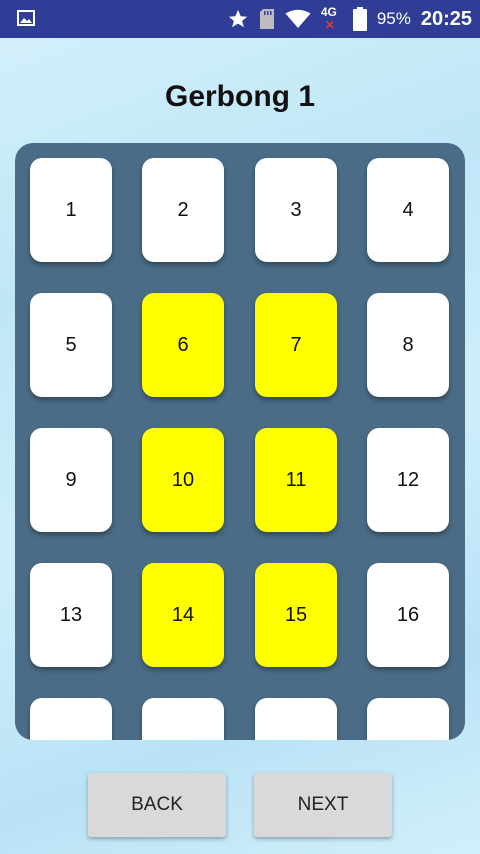  I want to click on seat-button: 7, so click(296, 345).